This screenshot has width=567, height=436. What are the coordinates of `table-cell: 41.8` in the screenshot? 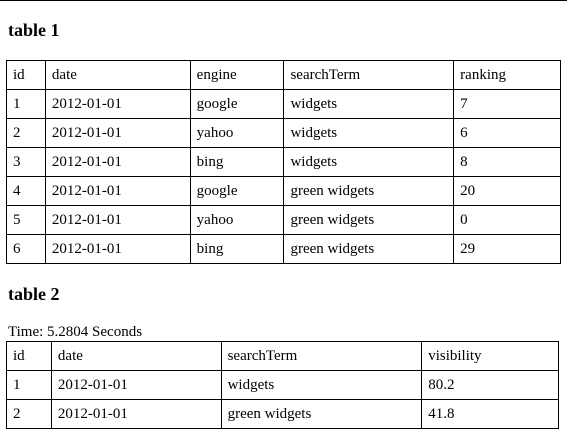 It's located at (490, 414).